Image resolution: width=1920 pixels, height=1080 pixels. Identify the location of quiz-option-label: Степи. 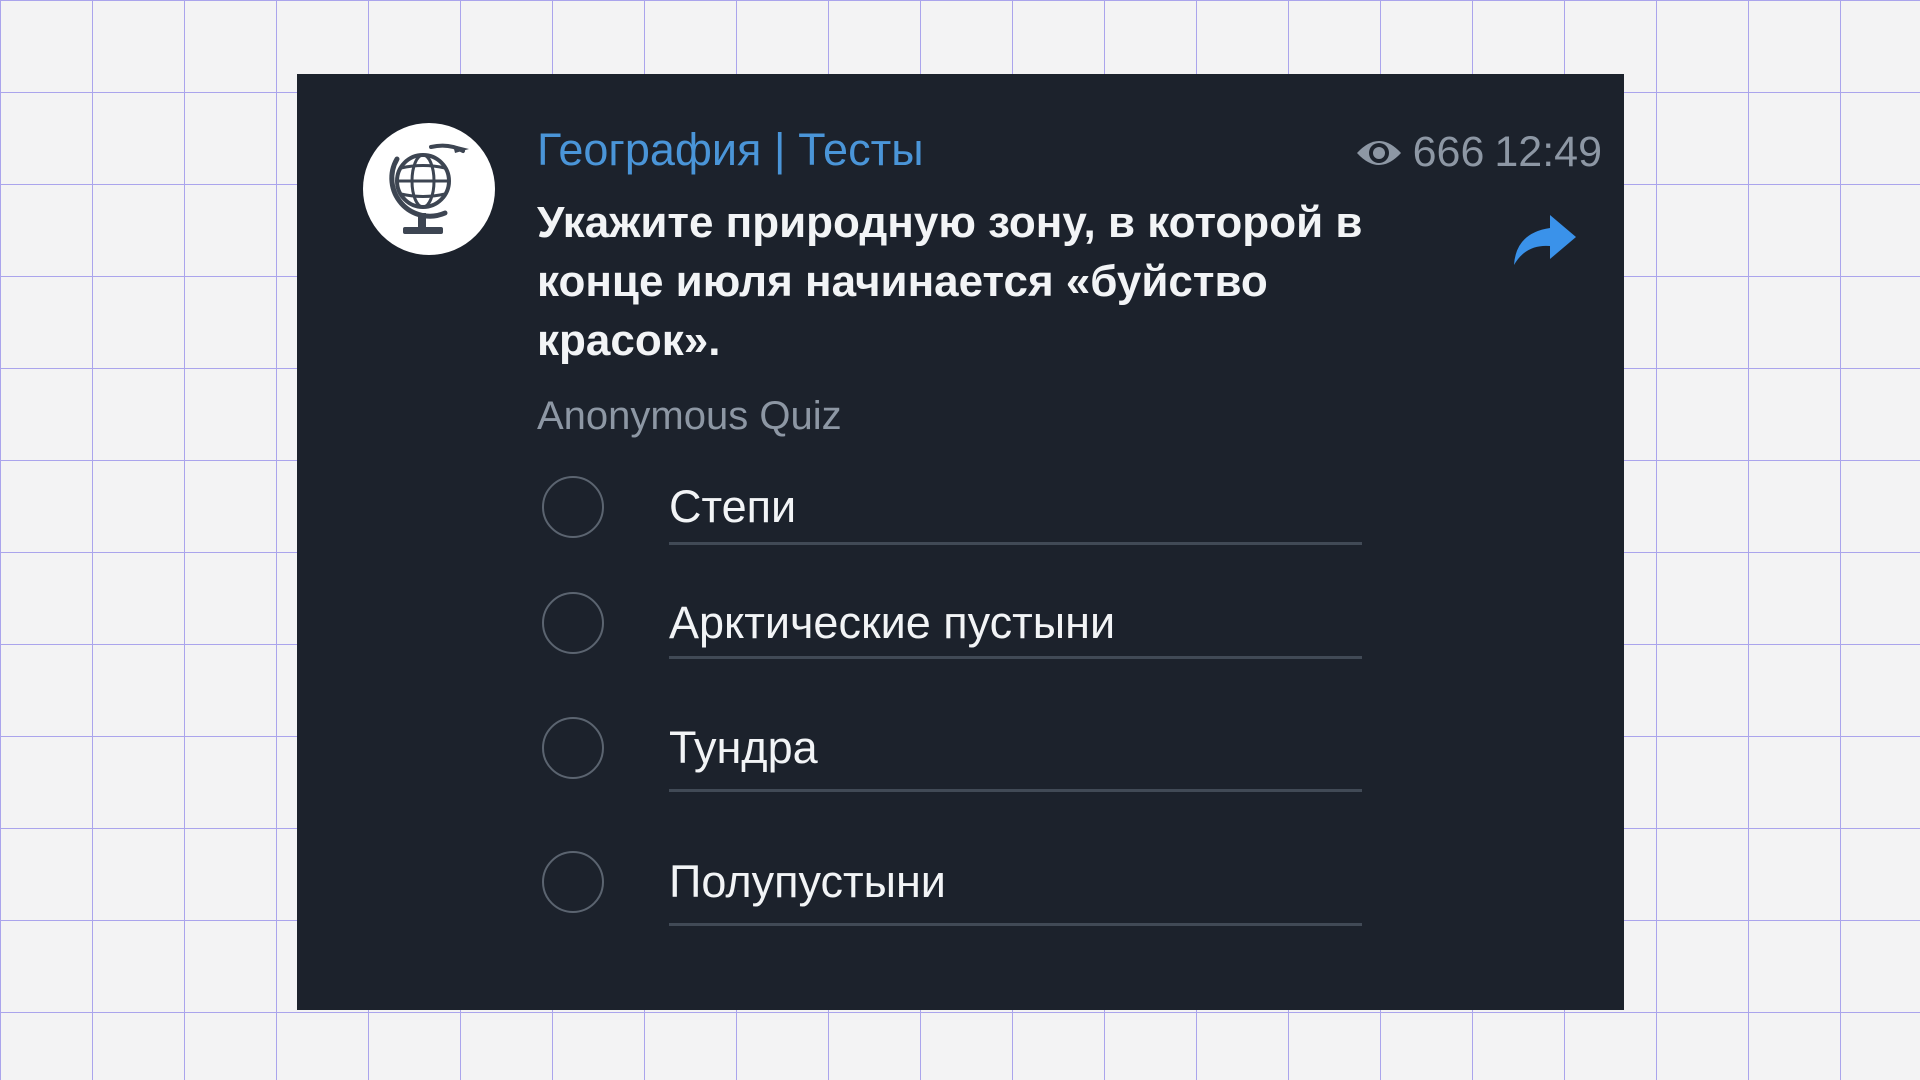
(733, 506).